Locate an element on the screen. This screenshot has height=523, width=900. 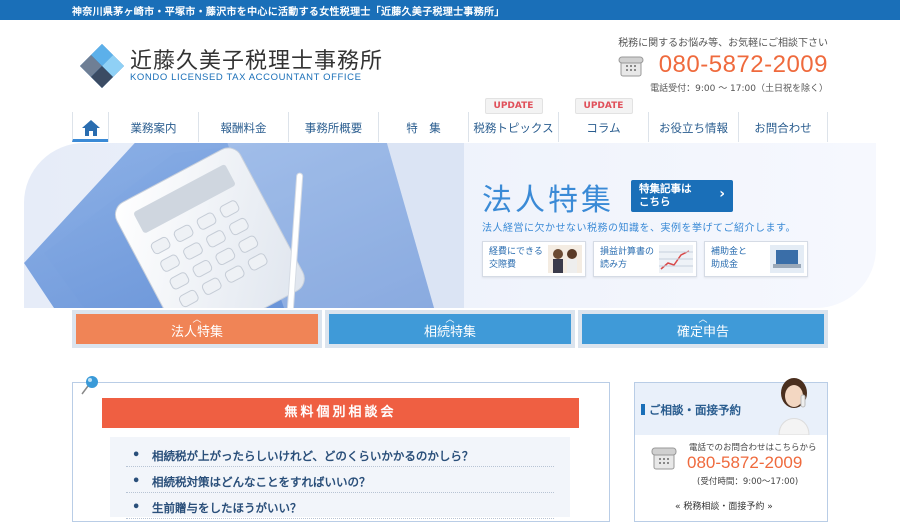
square-bullet-icon is located at coordinates (643, 409).